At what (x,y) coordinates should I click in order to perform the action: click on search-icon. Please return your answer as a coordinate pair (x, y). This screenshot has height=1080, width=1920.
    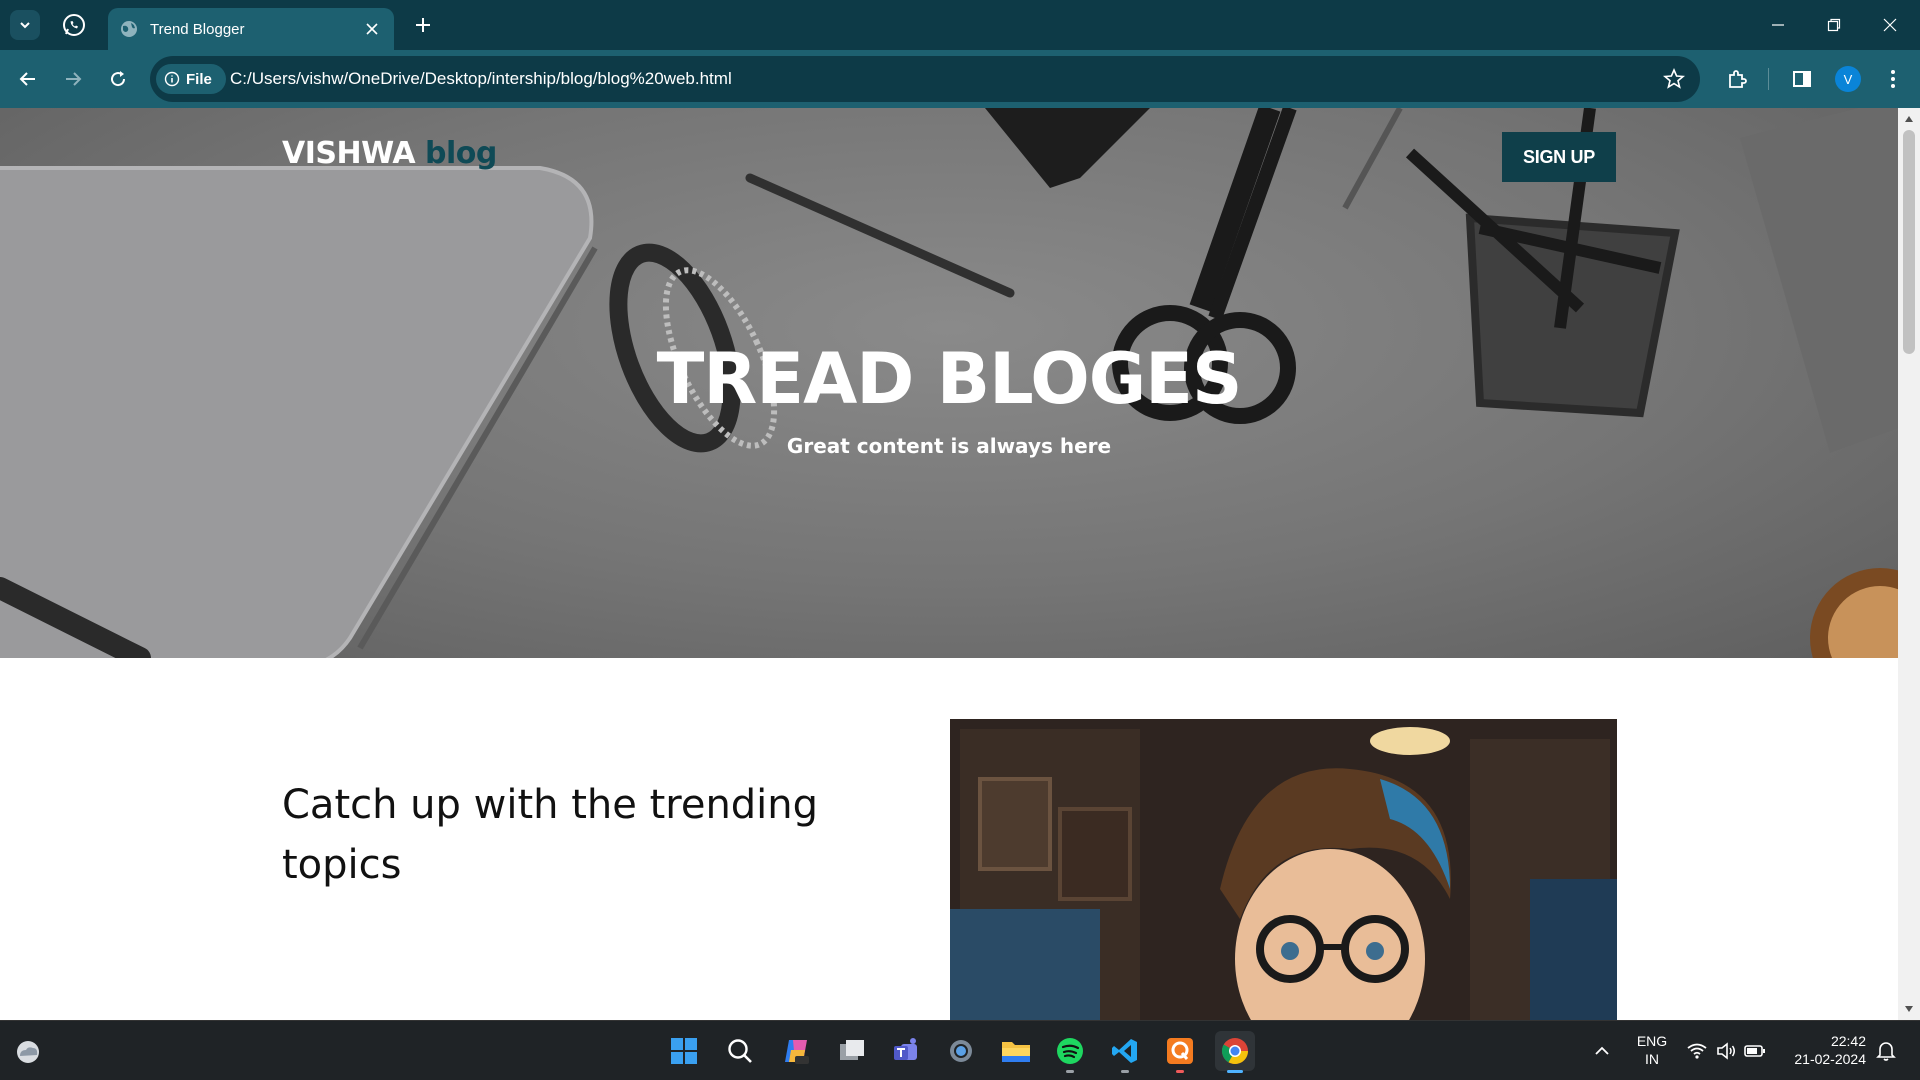
    Looking at the image, I should click on (740, 1051).